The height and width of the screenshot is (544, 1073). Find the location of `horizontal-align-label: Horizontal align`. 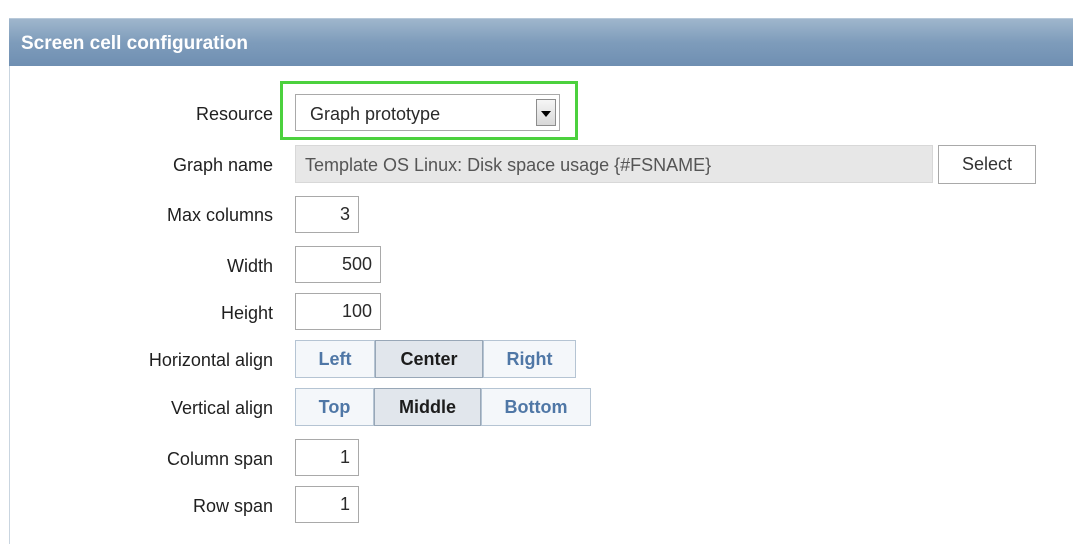

horizontal-align-label: Horizontal align is located at coordinates (210, 360).